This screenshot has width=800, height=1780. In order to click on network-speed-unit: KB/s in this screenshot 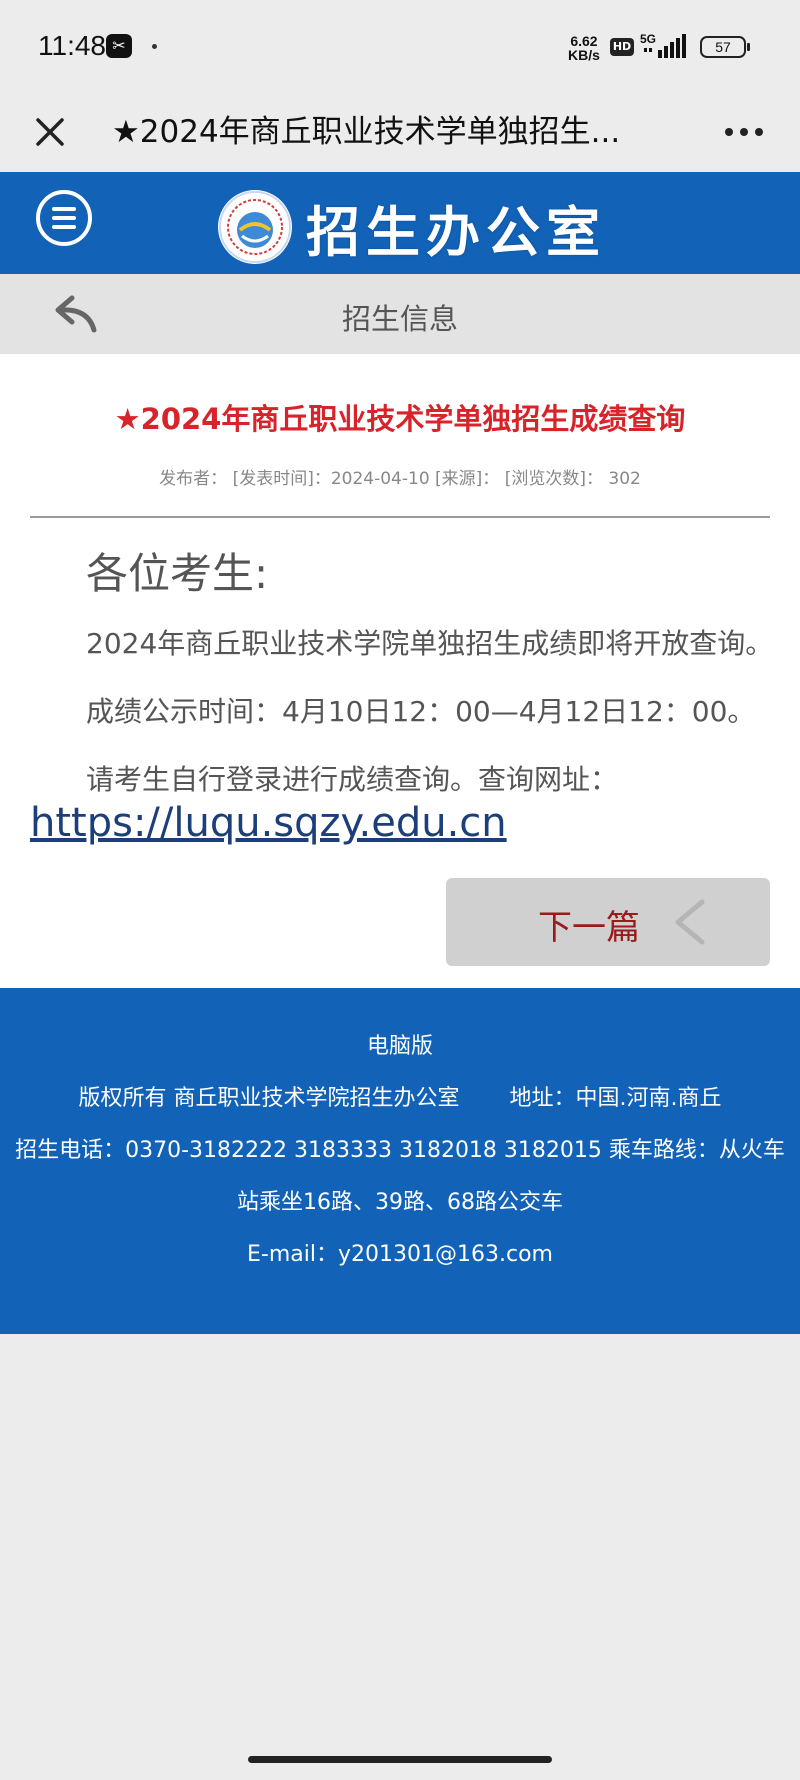, I will do `click(584, 55)`.